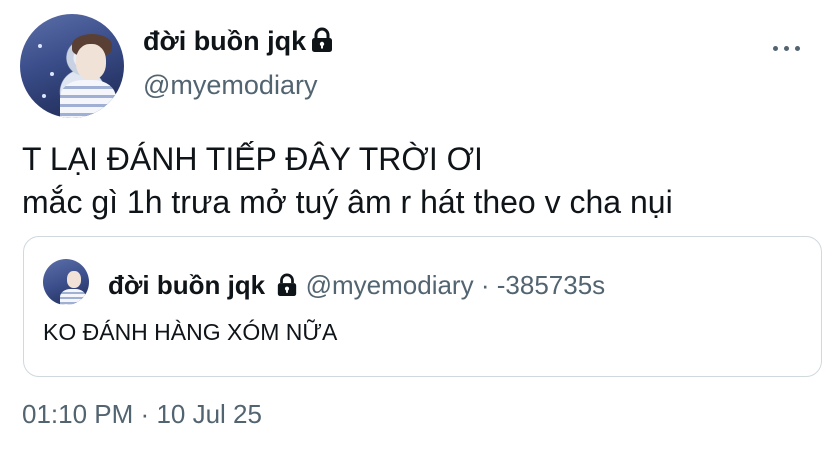  Describe the element at coordinates (72, 66) in the screenshot. I see `author-avatar` at that location.